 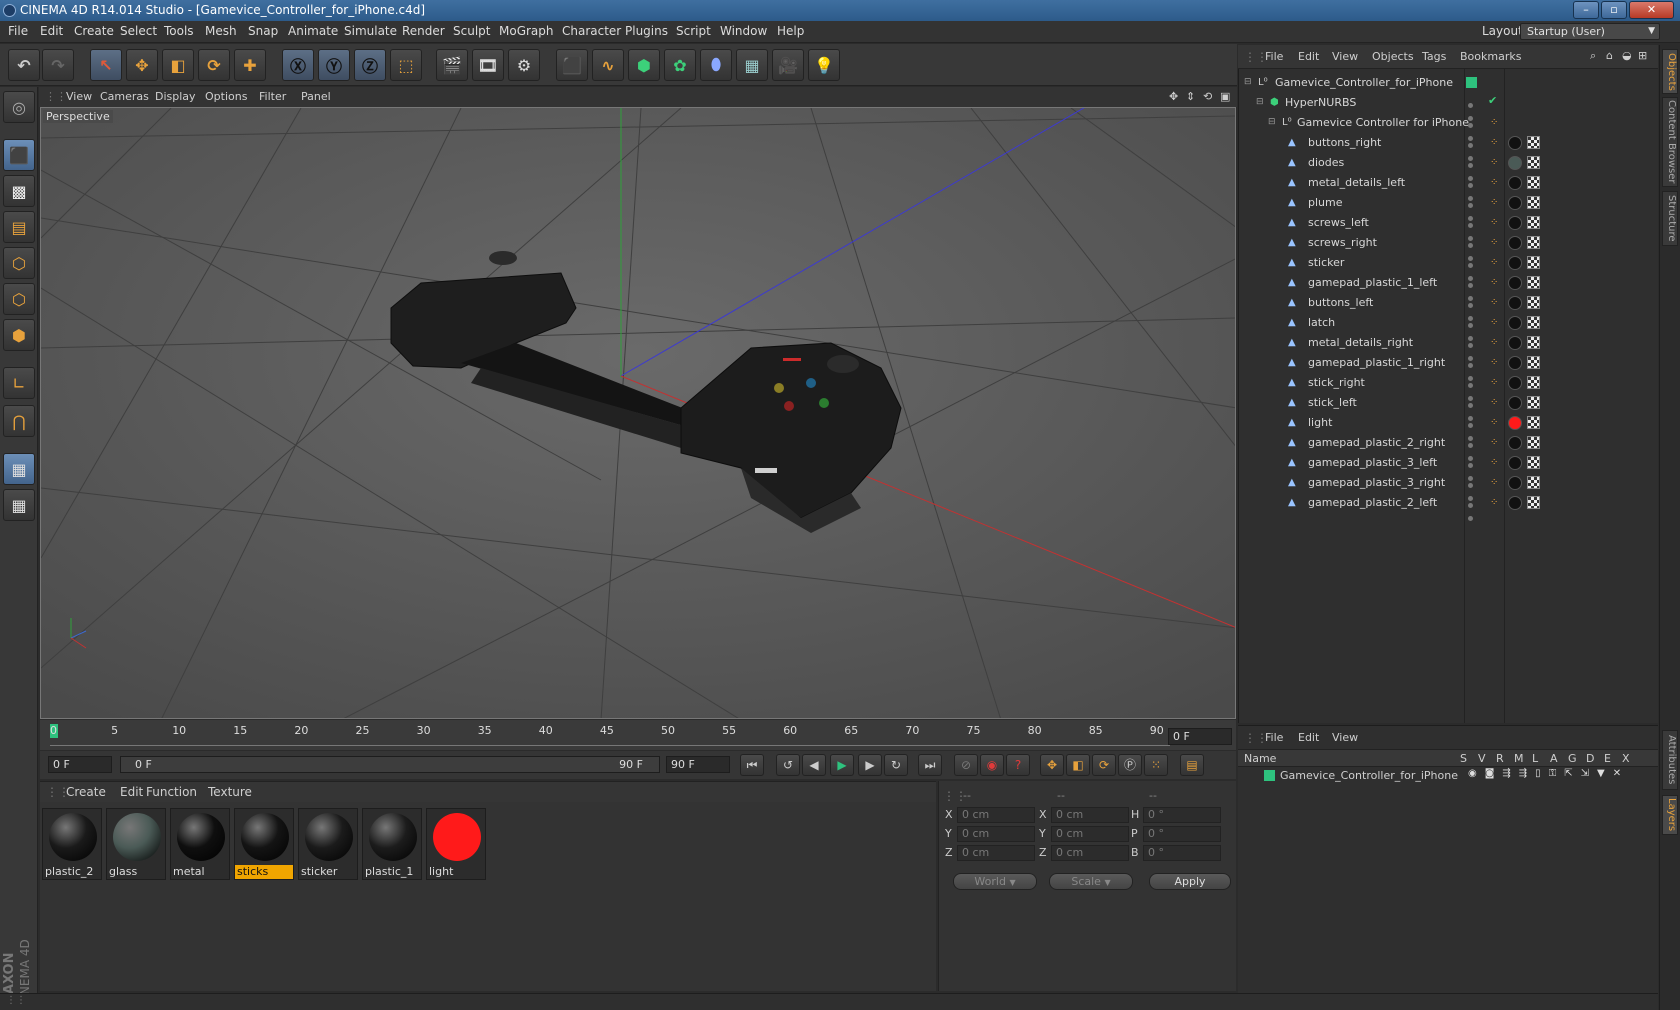 I want to click on key-rotation-button: ⟳, so click(x=1104, y=765).